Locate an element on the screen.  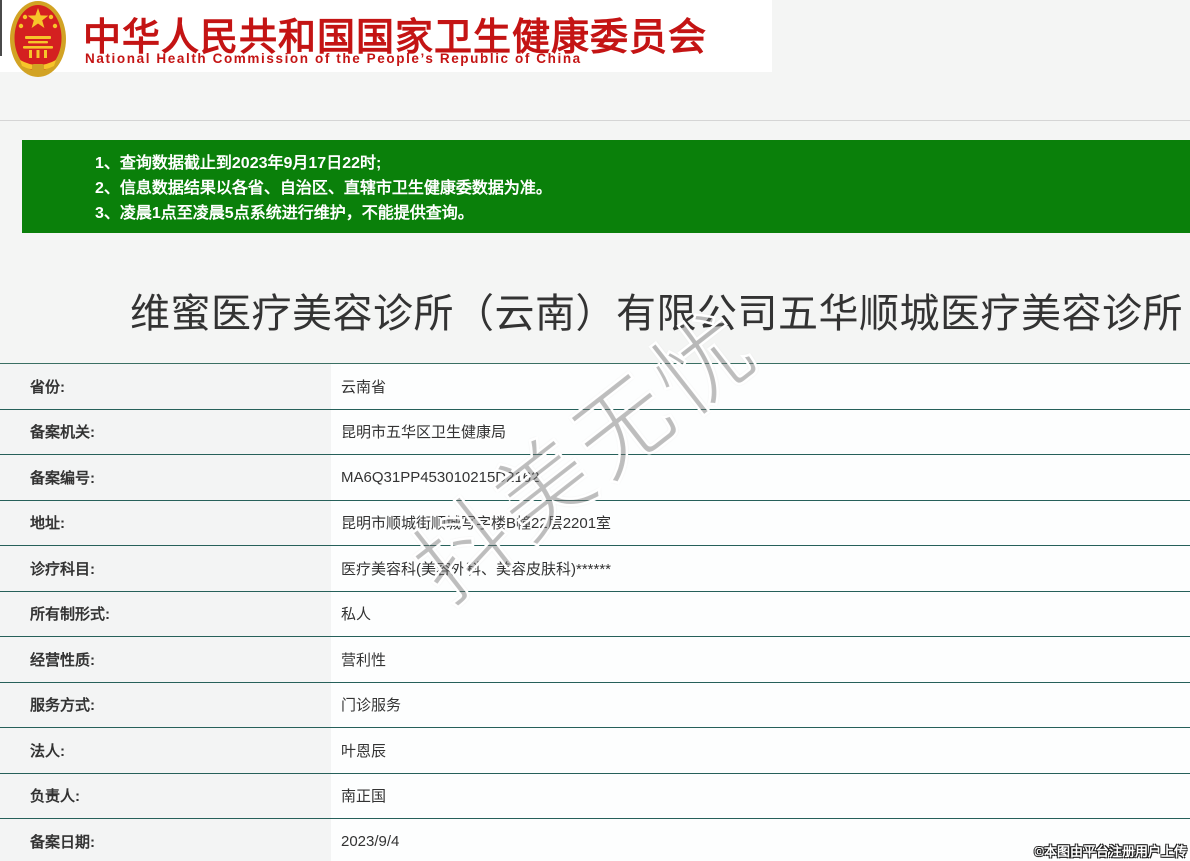
row-value: 医疗美容科(美容外科、美容皮肤科)****** is located at coordinates (476, 569).